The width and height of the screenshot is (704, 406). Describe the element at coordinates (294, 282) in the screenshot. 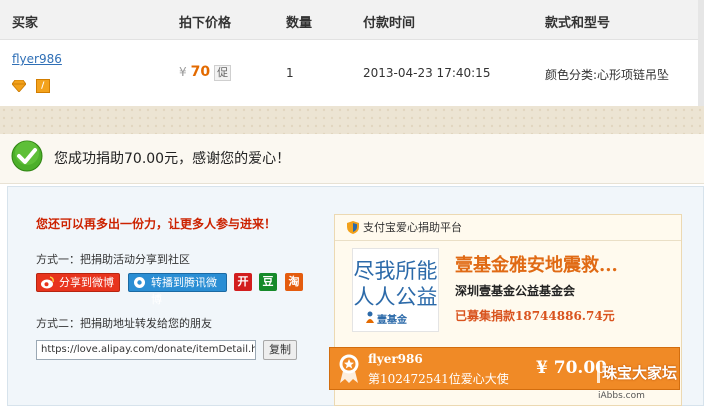

I see `share-taobao-button: 淘` at that location.